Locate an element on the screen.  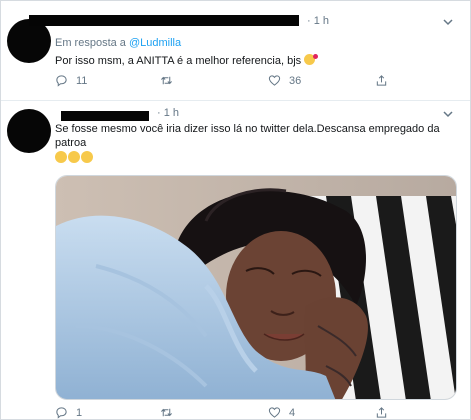
reply-prefix: Em resposta a is located at coordinates (90, 43).